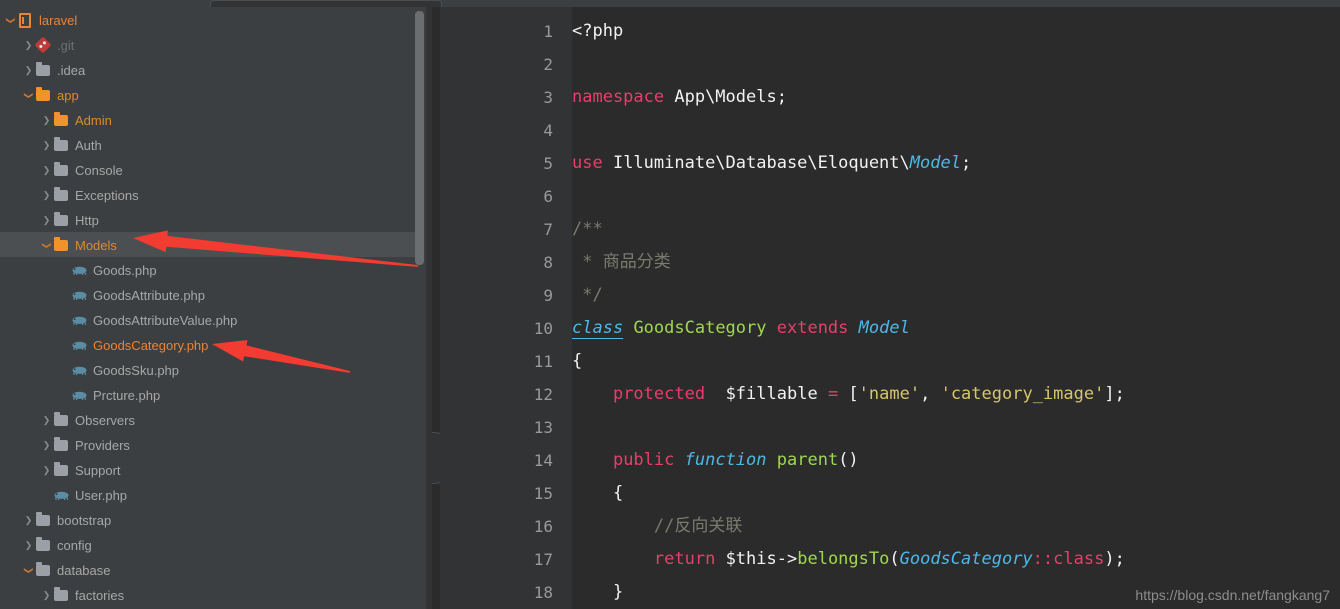  What do you see at coordinates (419, 138) in the screenshot?
I see `tree-scrollbar-thumb` at bounding box center [419, 138].